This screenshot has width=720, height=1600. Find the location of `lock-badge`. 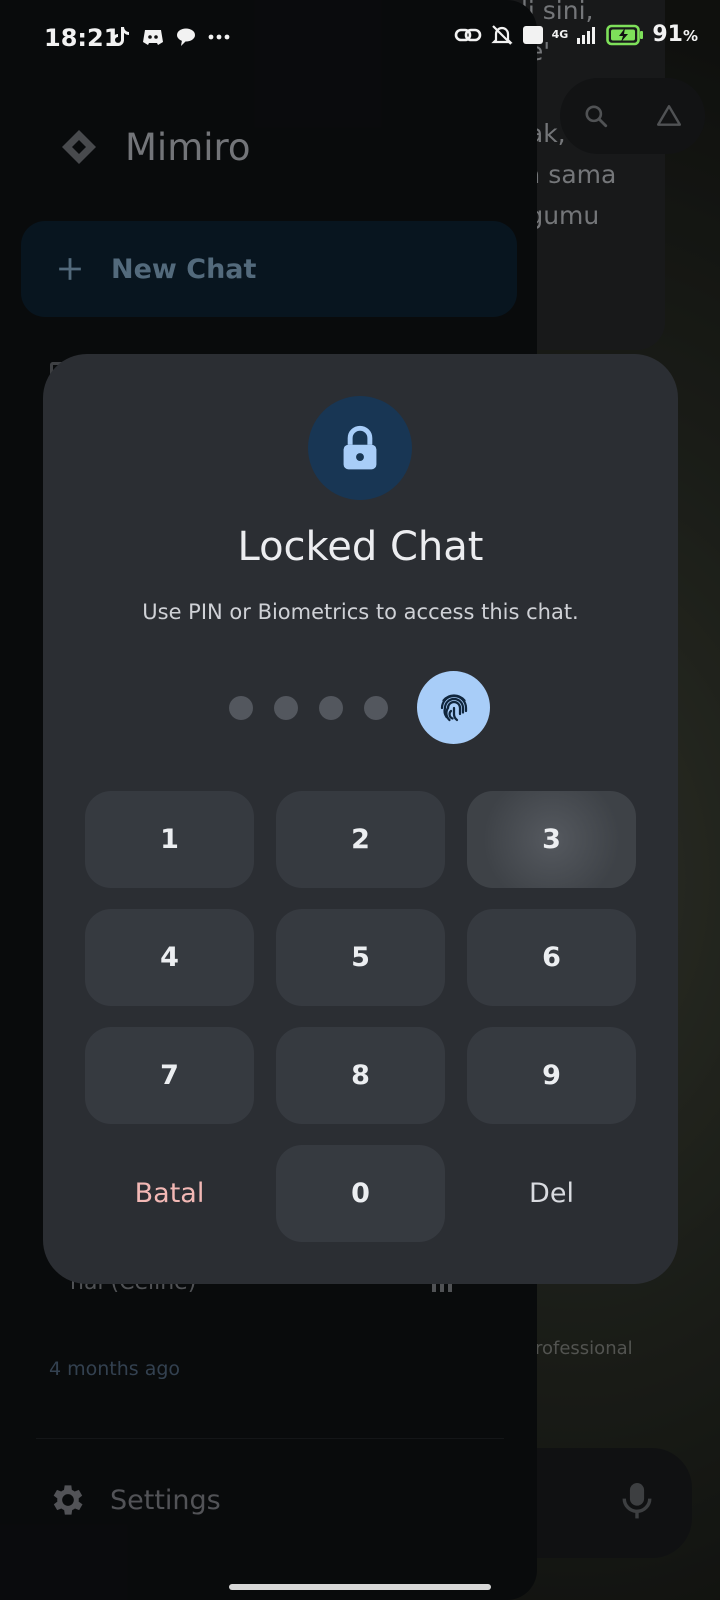

lock-badge is located at coordinates (360, 448).